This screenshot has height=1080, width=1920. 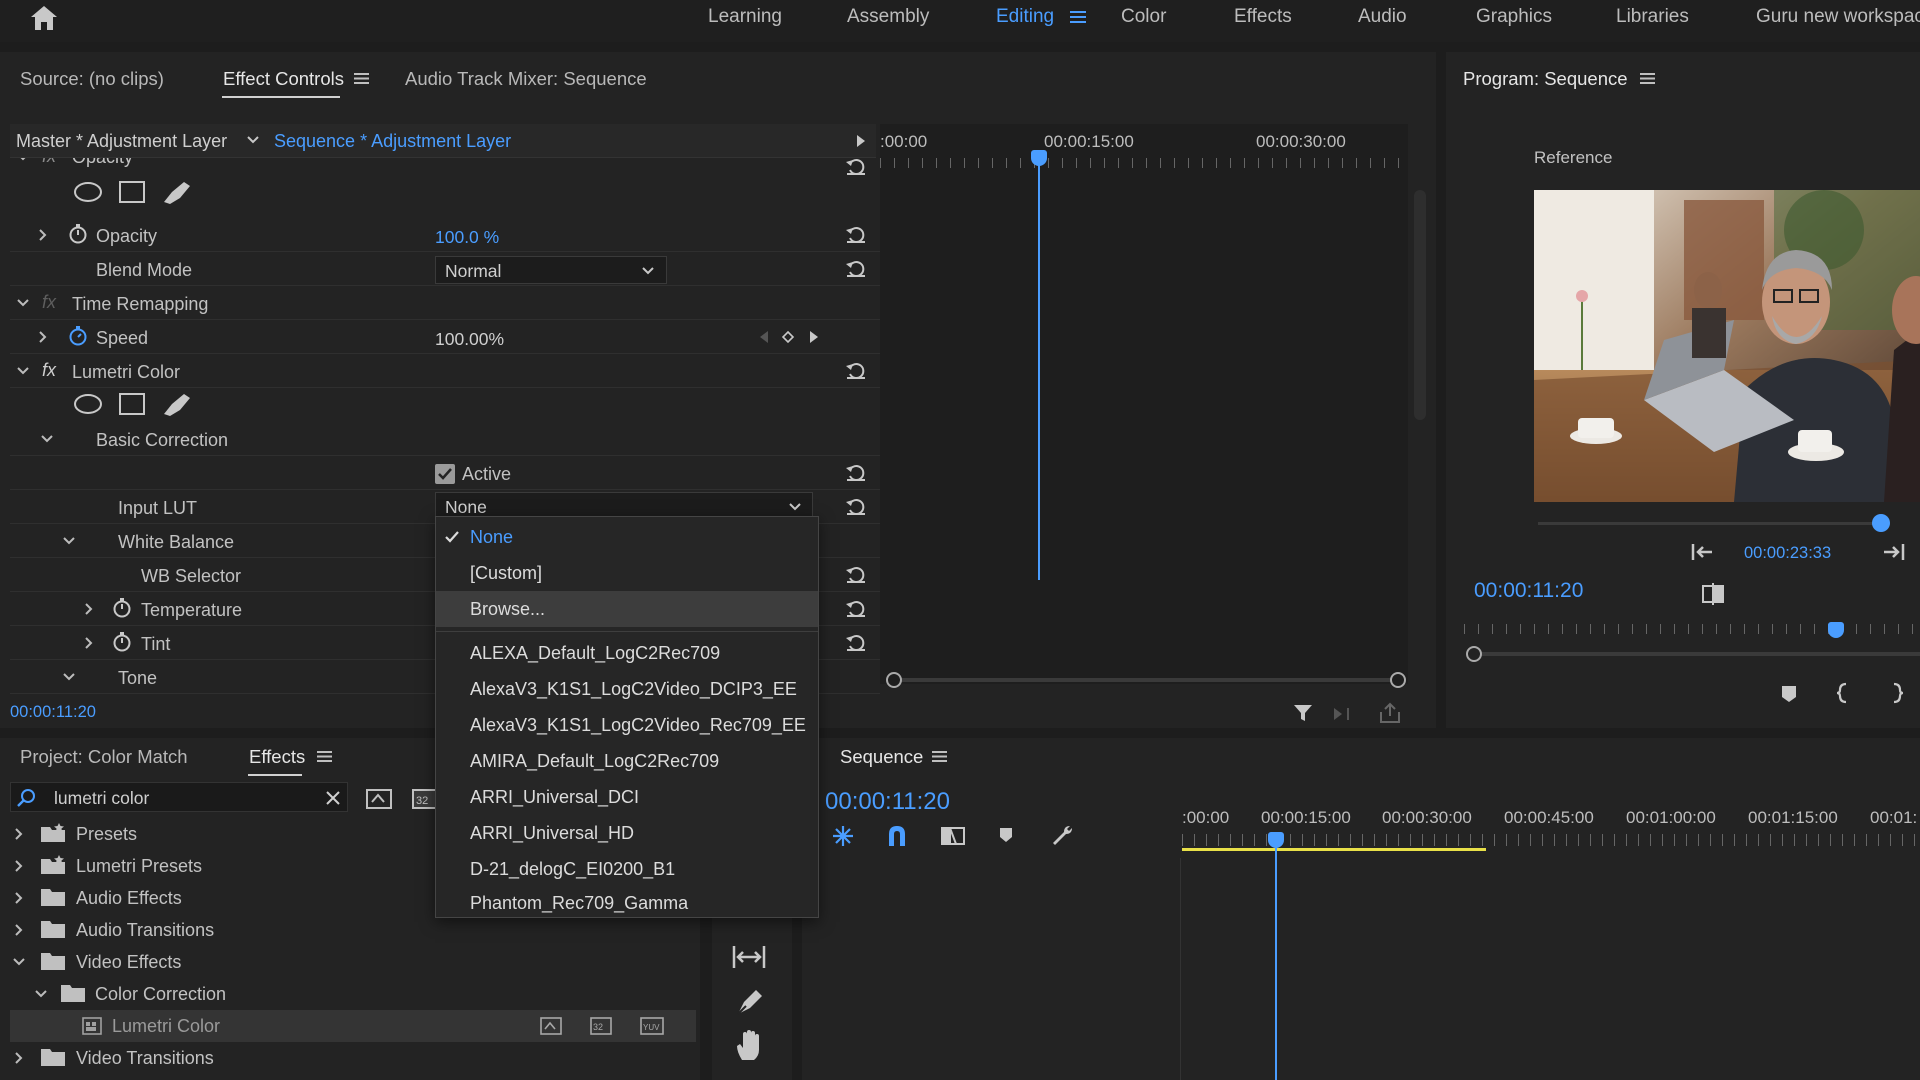 What do you see at coordinates (333, 798) in the screenshot?
I see `clear-search-icon` at bounding box center [333, 798].